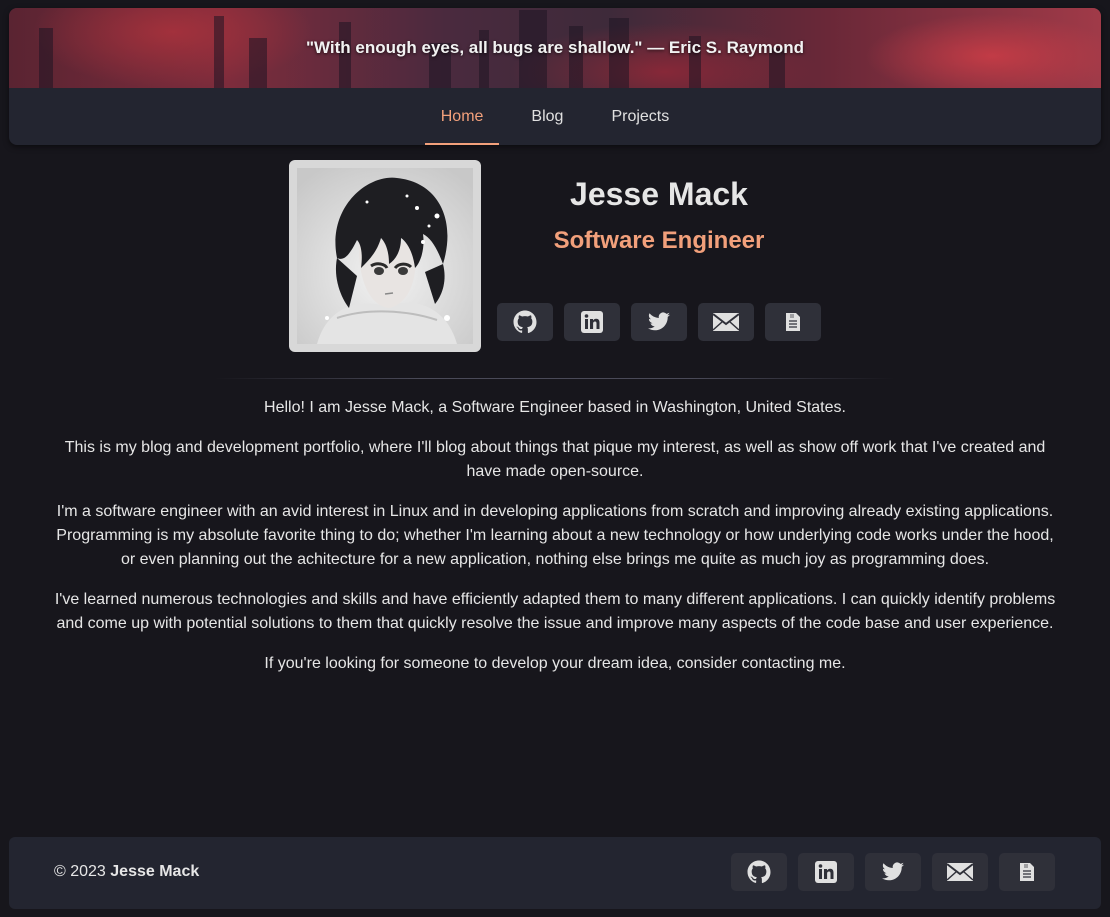 This screenshot has width=1110, height=917. I want to click on footer-copyright: © 2023 Jesse Mack, so click(126, 872).